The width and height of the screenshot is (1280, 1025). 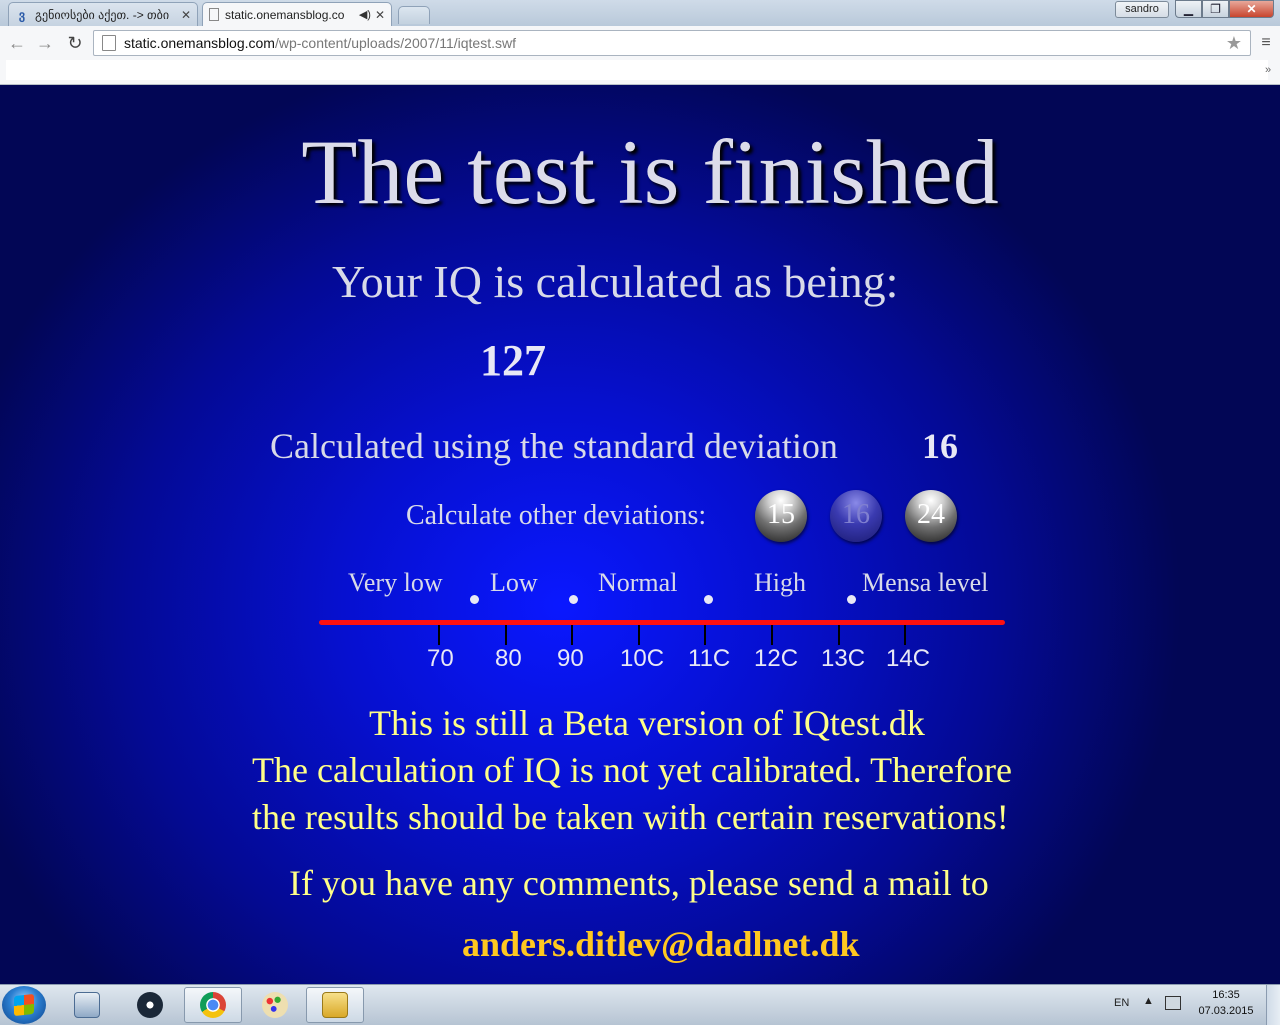 What do you see at coordinates (661, 944) in the screenshot?
I see `email-link: anders.ditlev@dadlnet.dk` at bounding box center [661, 944].